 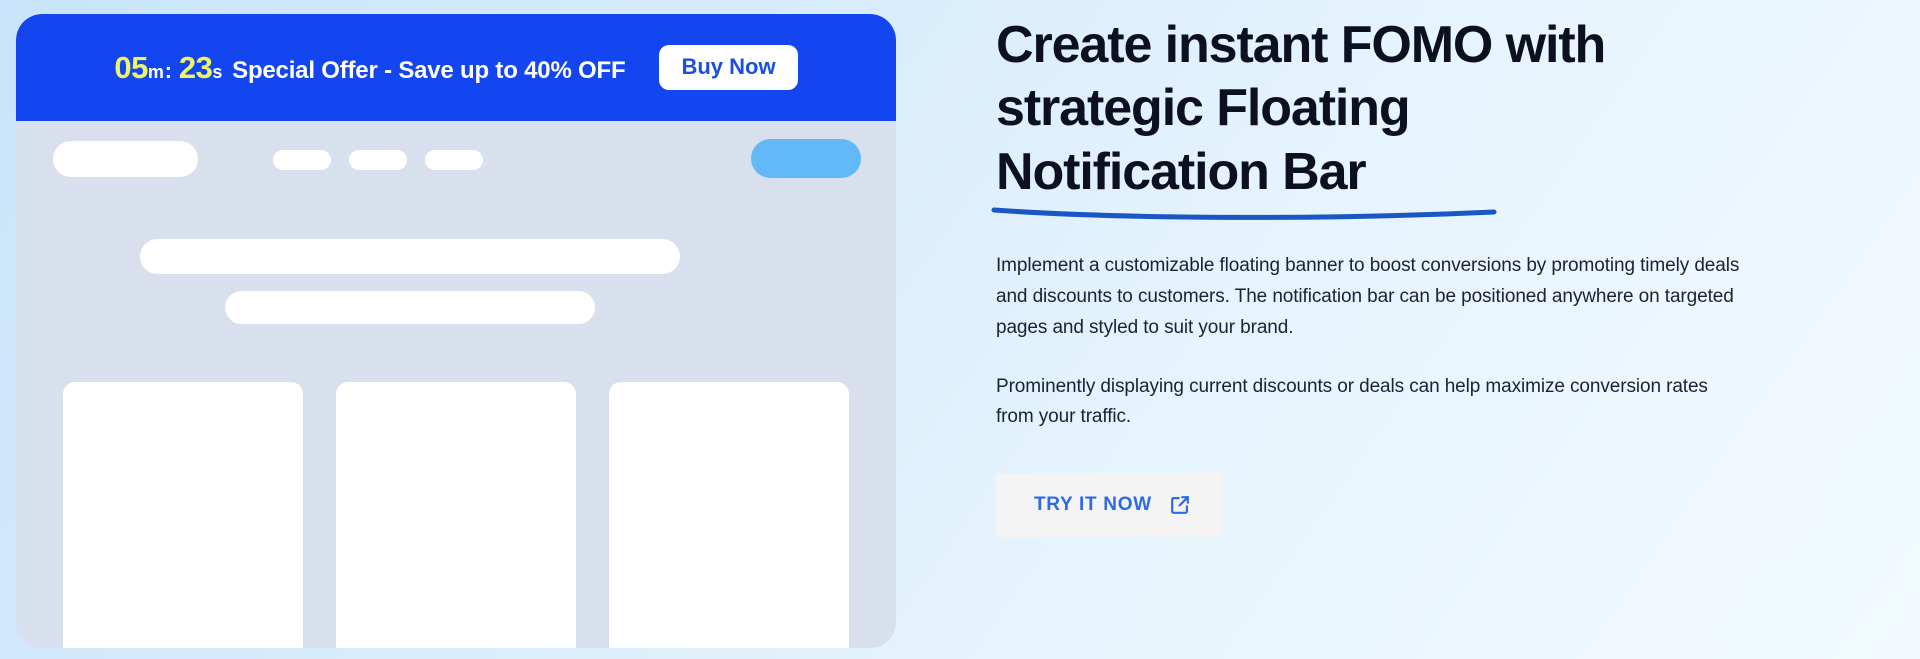 What do you see at coordinates (195, 67) in the screenshot?
I see `countdown-seconds: 23` at bounding box center [195, 67].